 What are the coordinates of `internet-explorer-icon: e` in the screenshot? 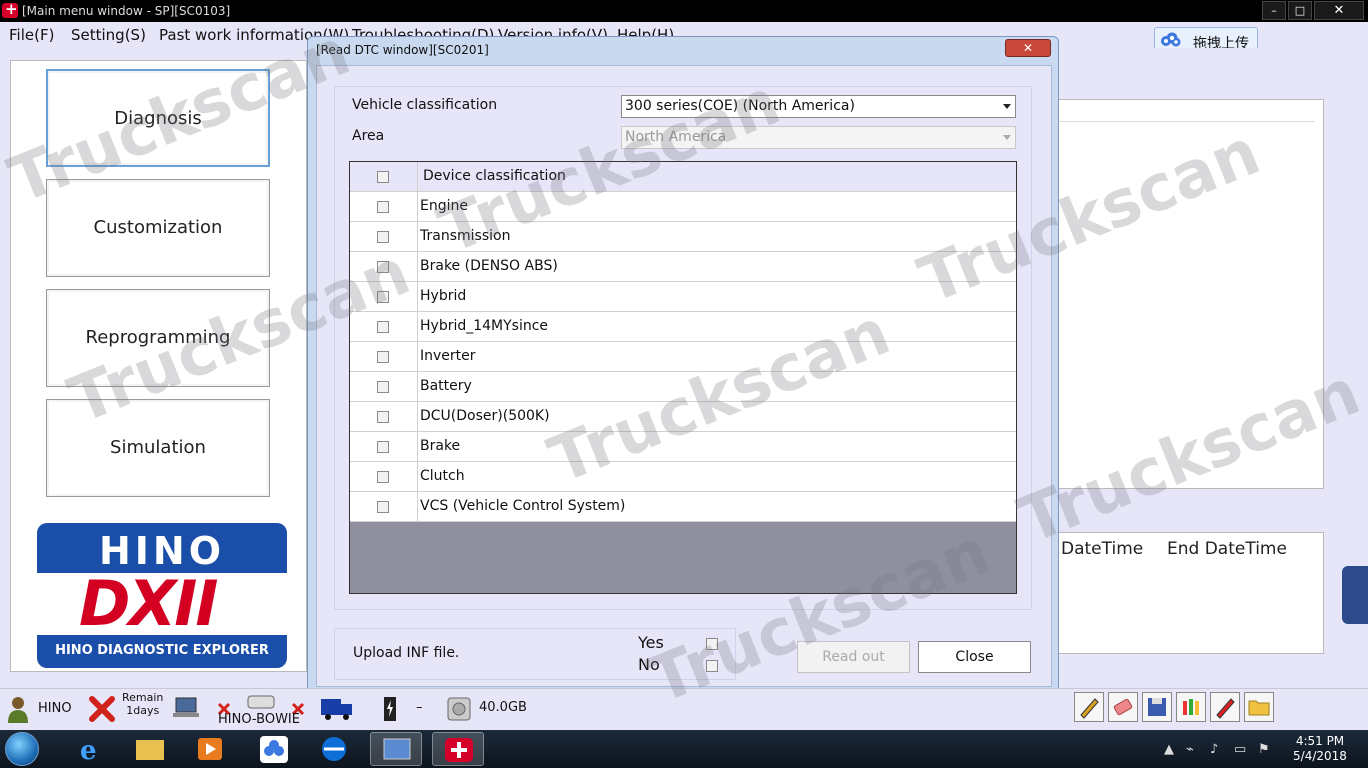 It's located at (88, 751).